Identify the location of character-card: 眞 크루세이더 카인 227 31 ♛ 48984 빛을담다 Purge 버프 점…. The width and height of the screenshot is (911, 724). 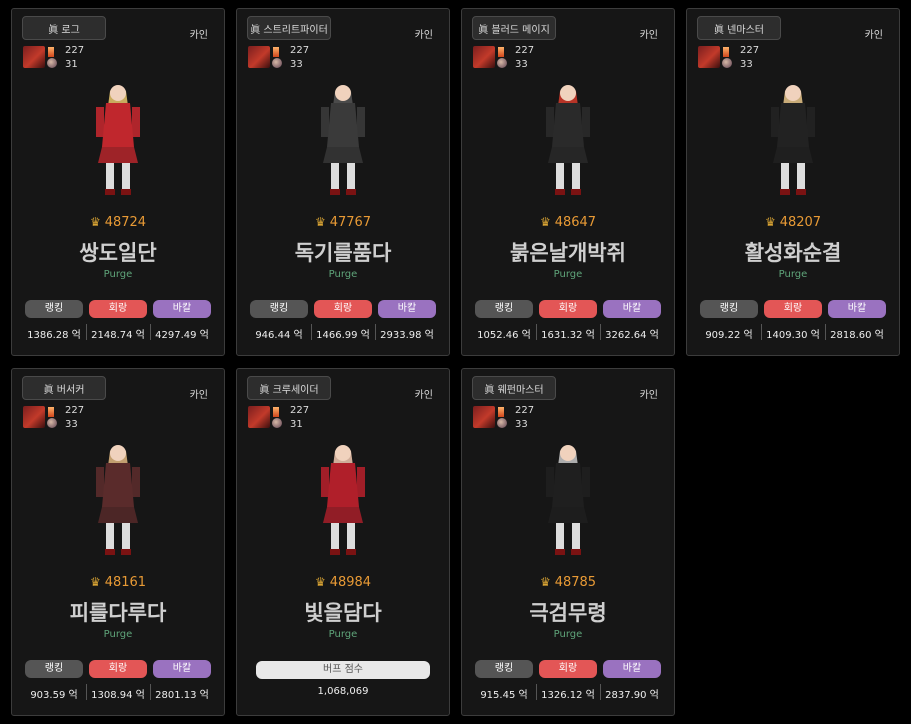
(343, 542).